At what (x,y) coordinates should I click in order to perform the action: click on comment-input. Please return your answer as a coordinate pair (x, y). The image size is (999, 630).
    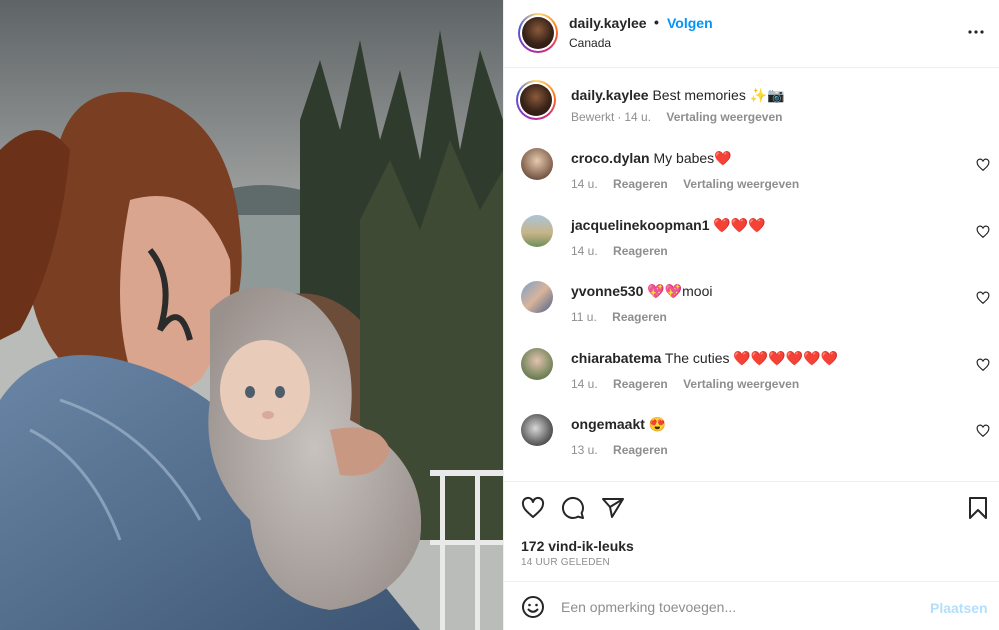
    Looking at the image, I should click on (736, 607).